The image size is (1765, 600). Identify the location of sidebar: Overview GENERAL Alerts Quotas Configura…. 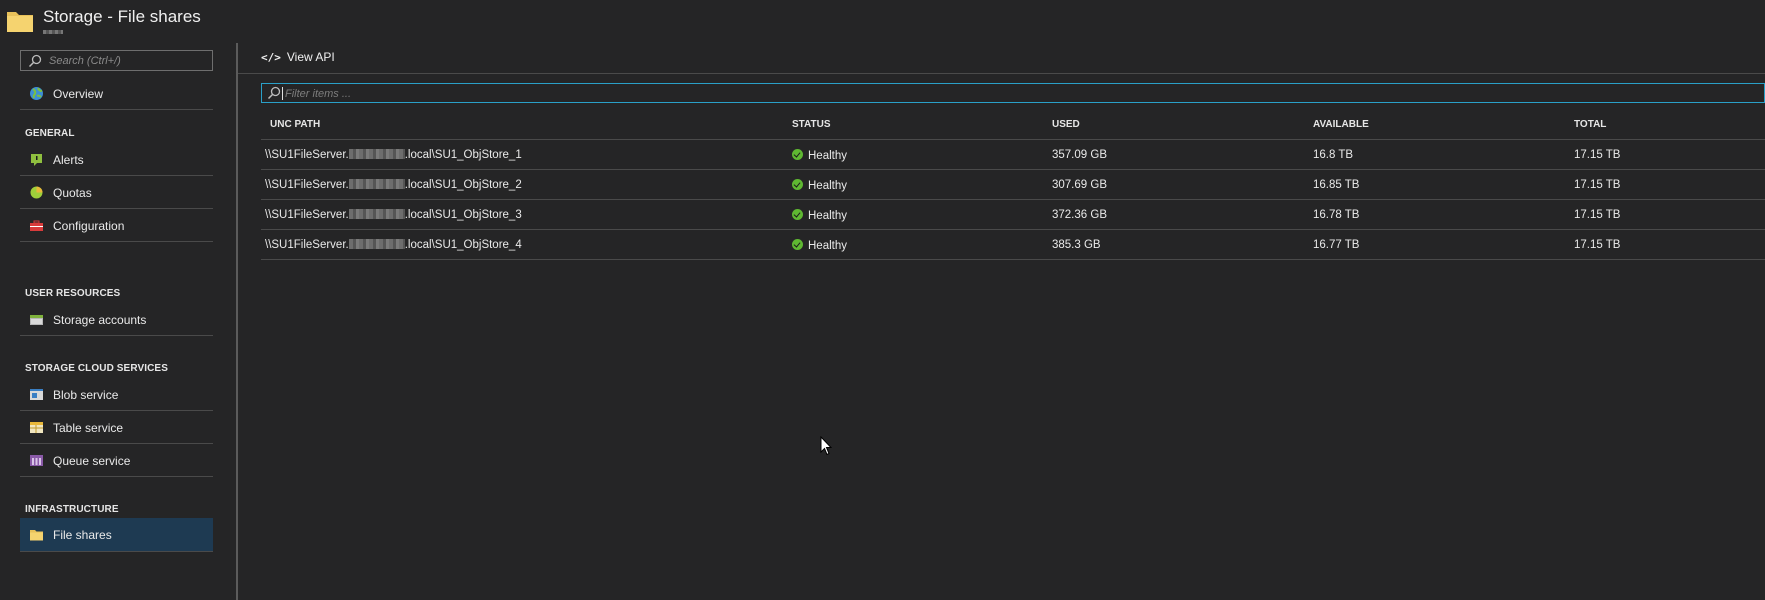
(118, 320).